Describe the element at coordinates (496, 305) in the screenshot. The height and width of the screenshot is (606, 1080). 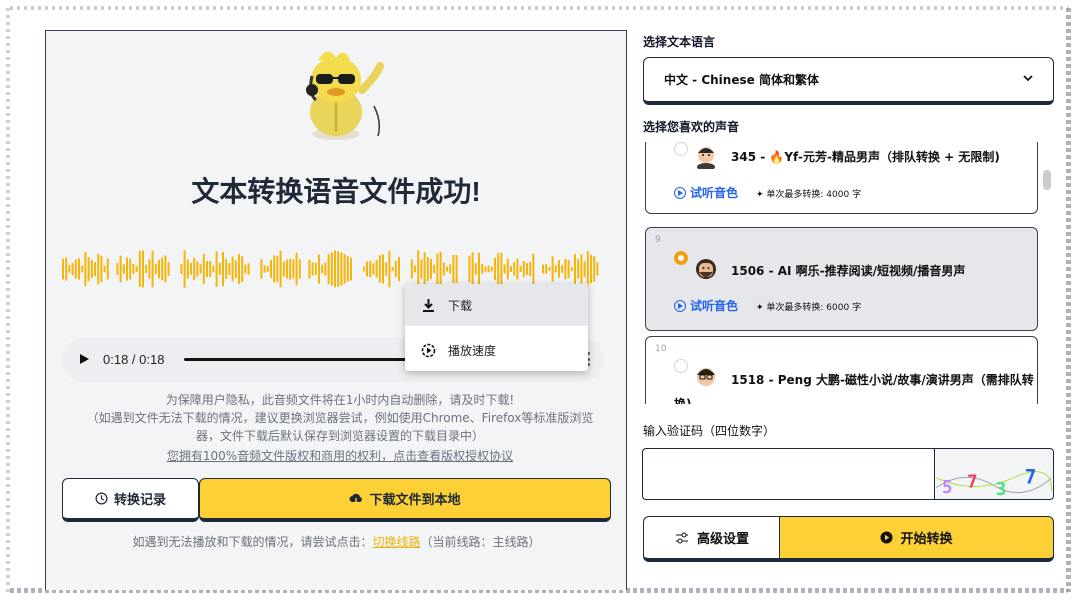
I see `menu-item-download: 下载` at that location.